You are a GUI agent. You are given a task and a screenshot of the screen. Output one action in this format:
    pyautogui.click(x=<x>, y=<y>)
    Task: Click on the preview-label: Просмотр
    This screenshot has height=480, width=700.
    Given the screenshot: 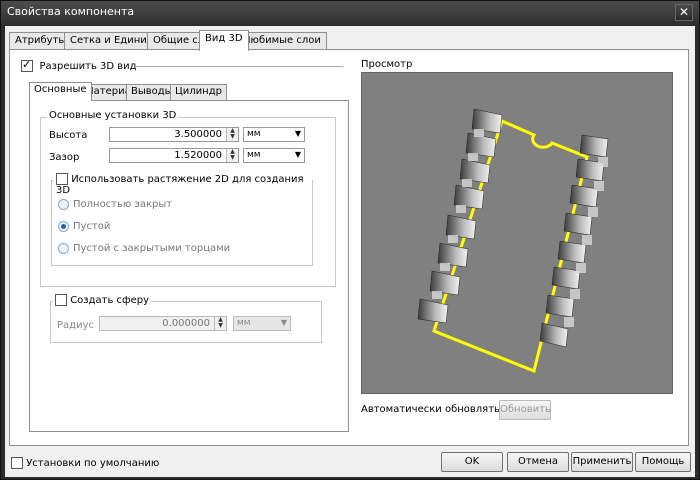 What is the action you would take?
    pyautogui.click(x=387, y=64)
    